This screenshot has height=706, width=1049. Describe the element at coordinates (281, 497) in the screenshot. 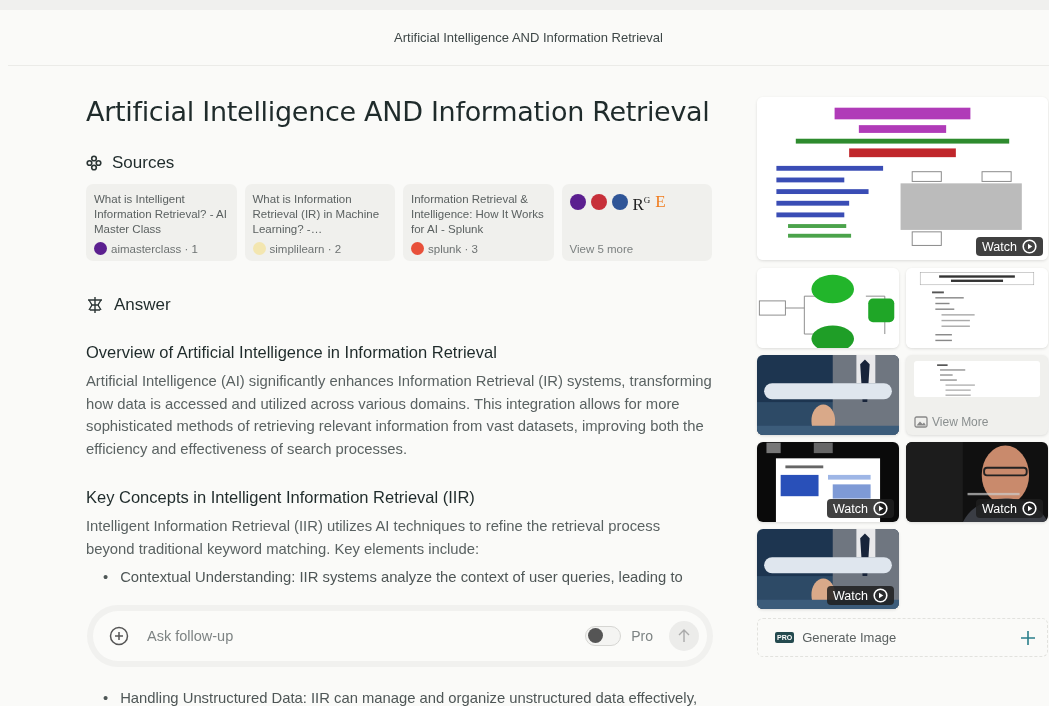

I see `answer-subheading: Key Concepts in Intelligent Information Retrieval (IIR)` at that location.